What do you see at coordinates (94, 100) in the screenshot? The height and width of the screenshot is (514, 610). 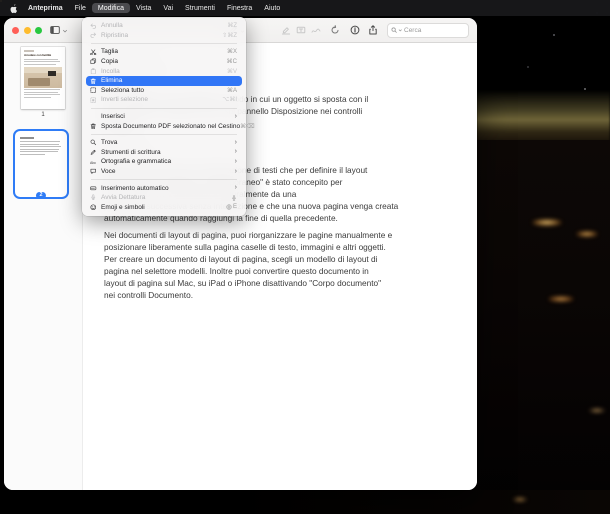 I see `invert-selection-icon` at bounding box center [94, 100].